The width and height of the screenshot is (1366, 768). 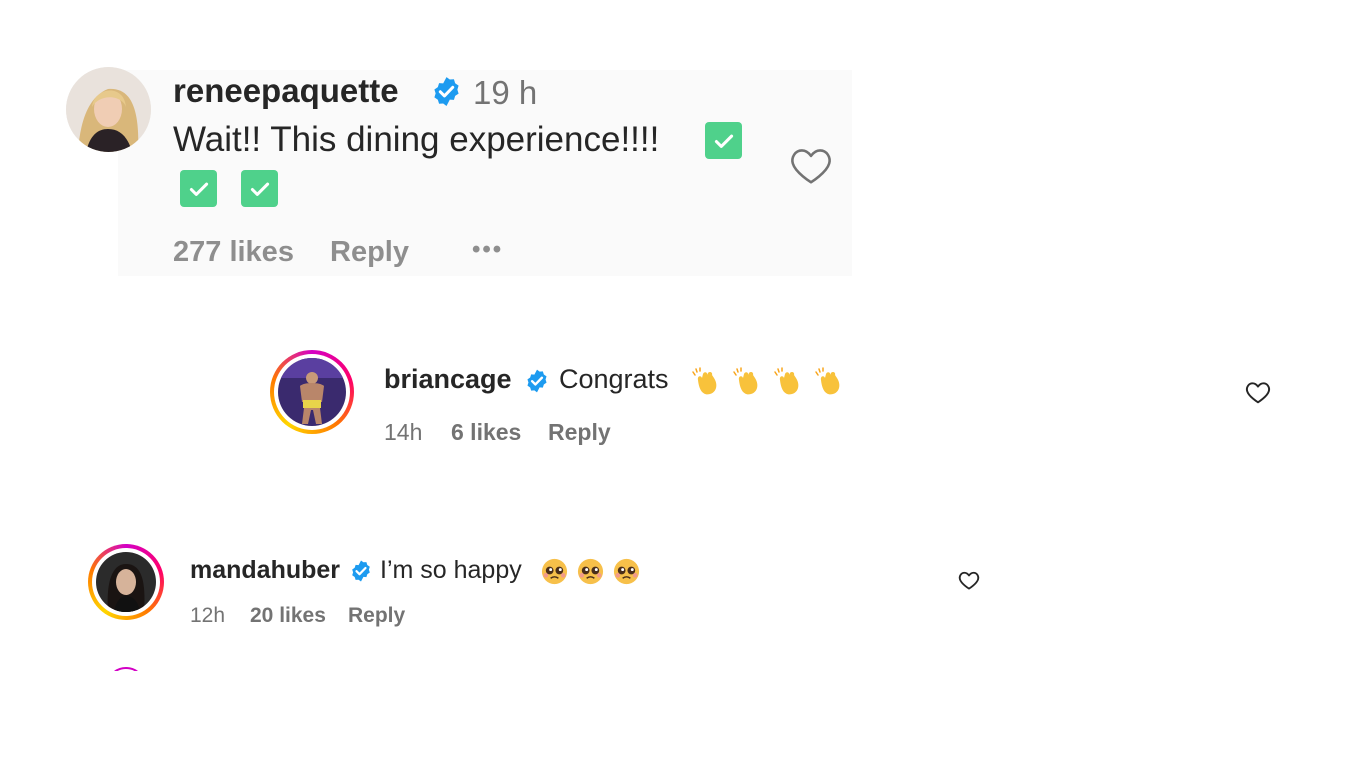 I want to click on comment-text: Congrats, so click(x=614, y=379).